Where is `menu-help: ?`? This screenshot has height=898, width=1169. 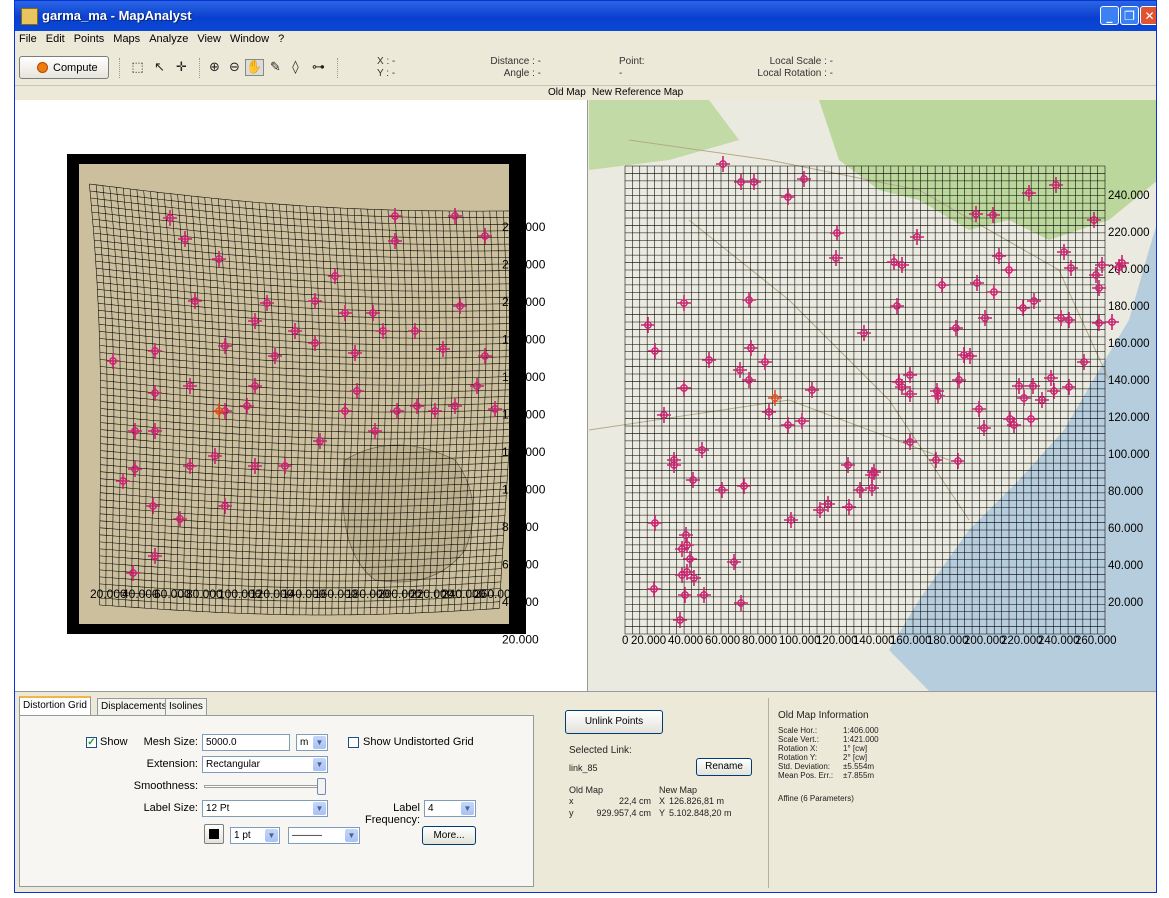 menu-help: ? is located at coordinates (281, 38).